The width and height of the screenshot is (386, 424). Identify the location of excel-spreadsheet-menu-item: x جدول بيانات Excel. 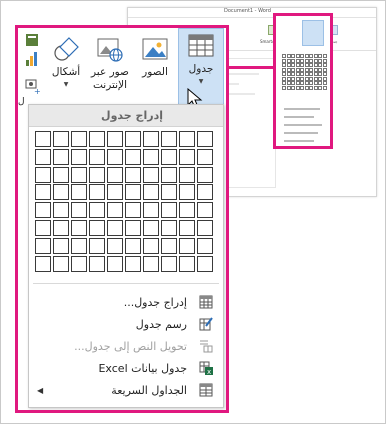
(126, 368).